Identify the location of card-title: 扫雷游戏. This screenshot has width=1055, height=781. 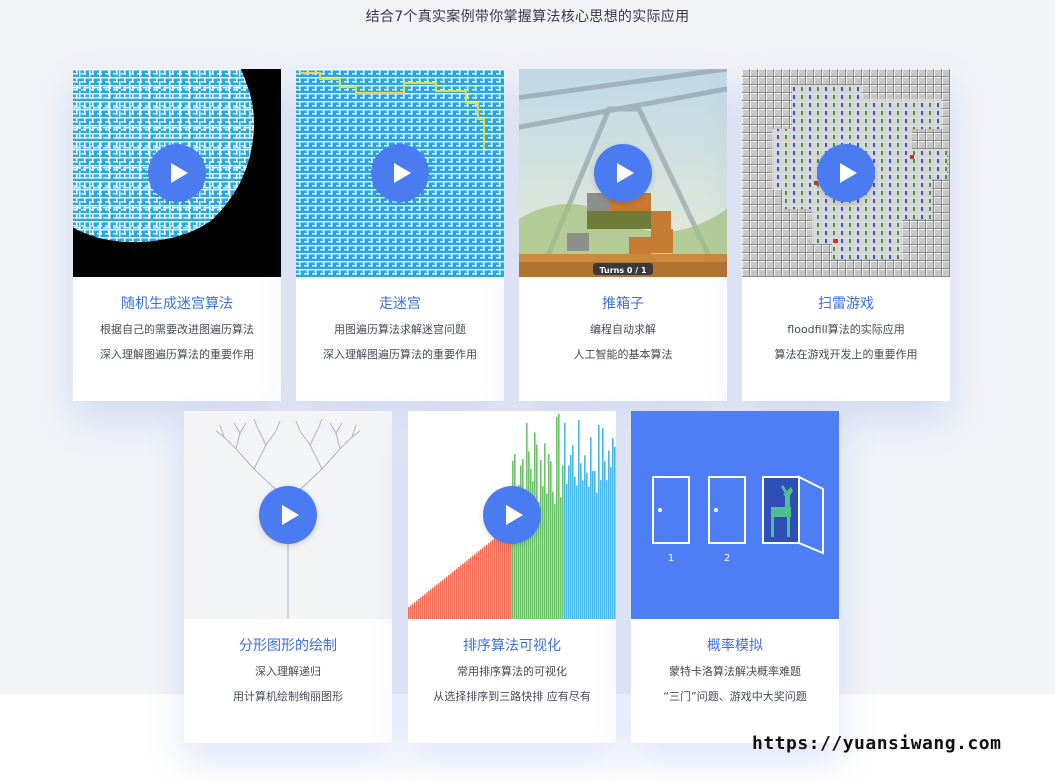
(846, 303).